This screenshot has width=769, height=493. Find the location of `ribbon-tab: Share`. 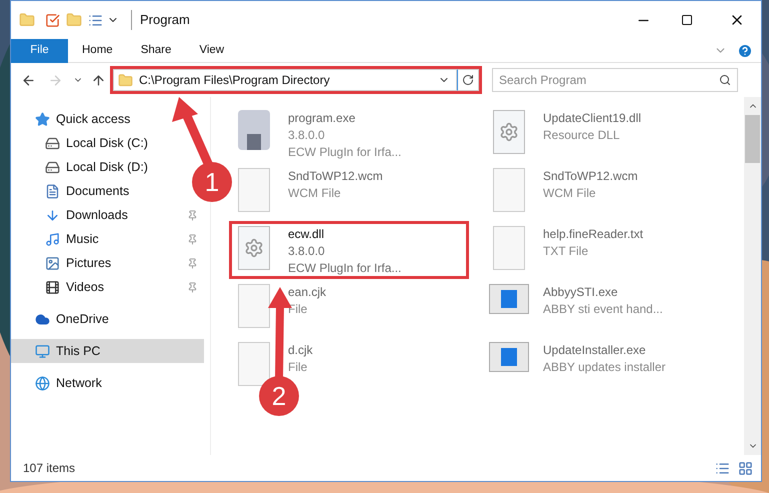

ribbon-tab: Share is located at coordinates (156, 50).